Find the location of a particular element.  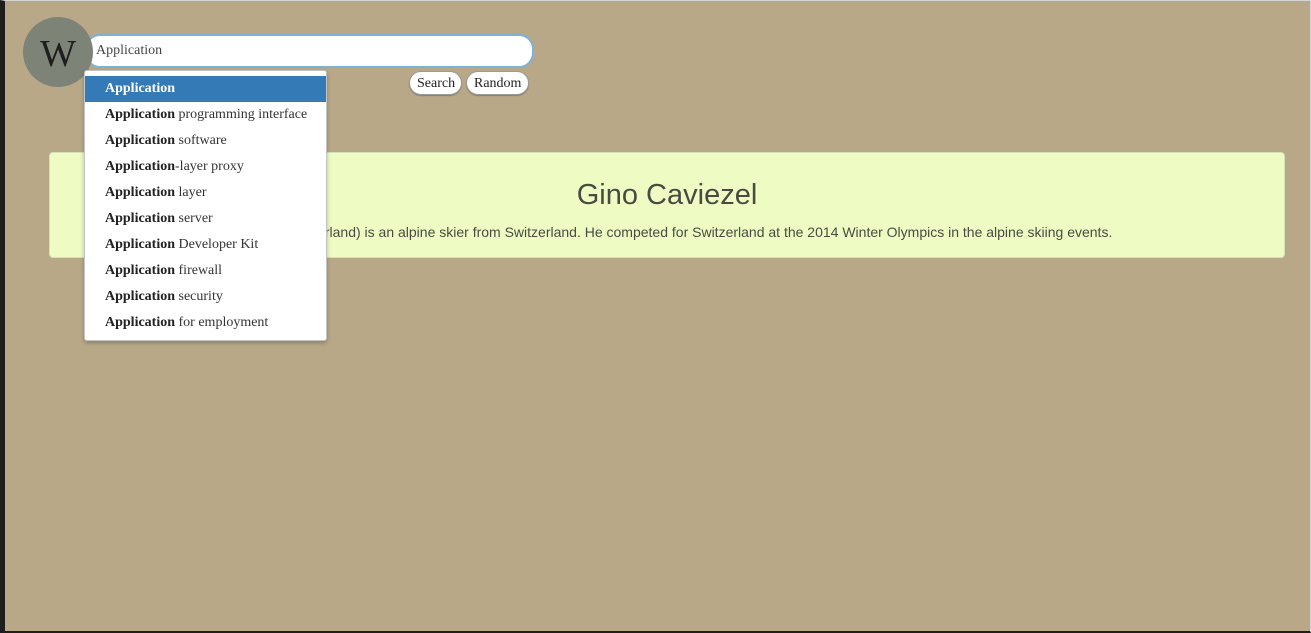

autocomplete-item-rest: security is located at coordinates (199, 296).